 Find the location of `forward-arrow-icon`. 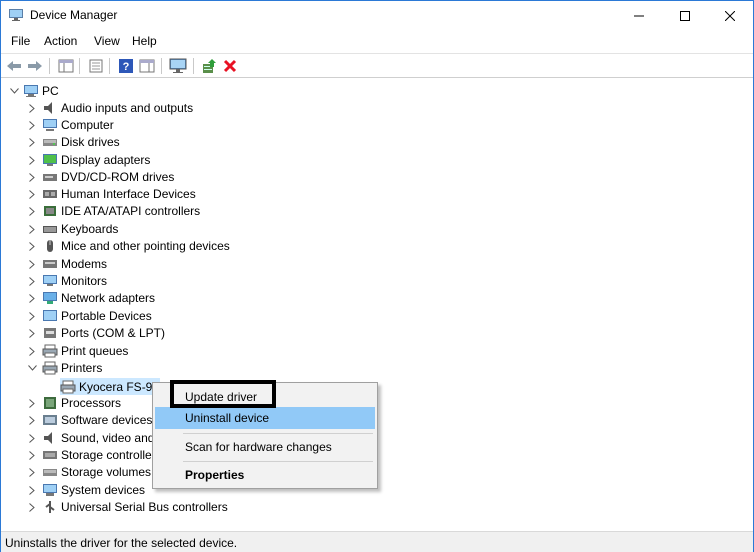

forward-arrow-icon is located at coordinates (35, 66).